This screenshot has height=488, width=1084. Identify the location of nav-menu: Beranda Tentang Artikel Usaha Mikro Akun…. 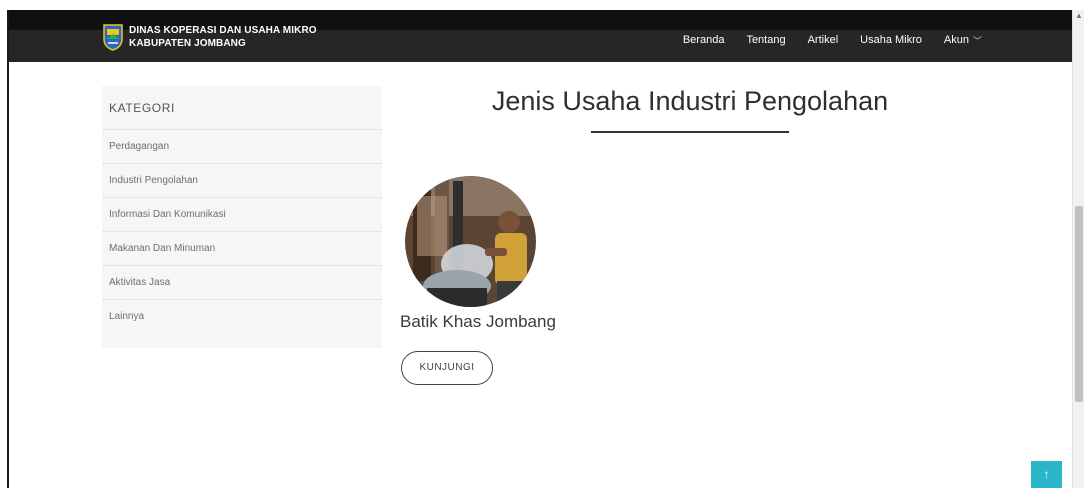
(877, 40).